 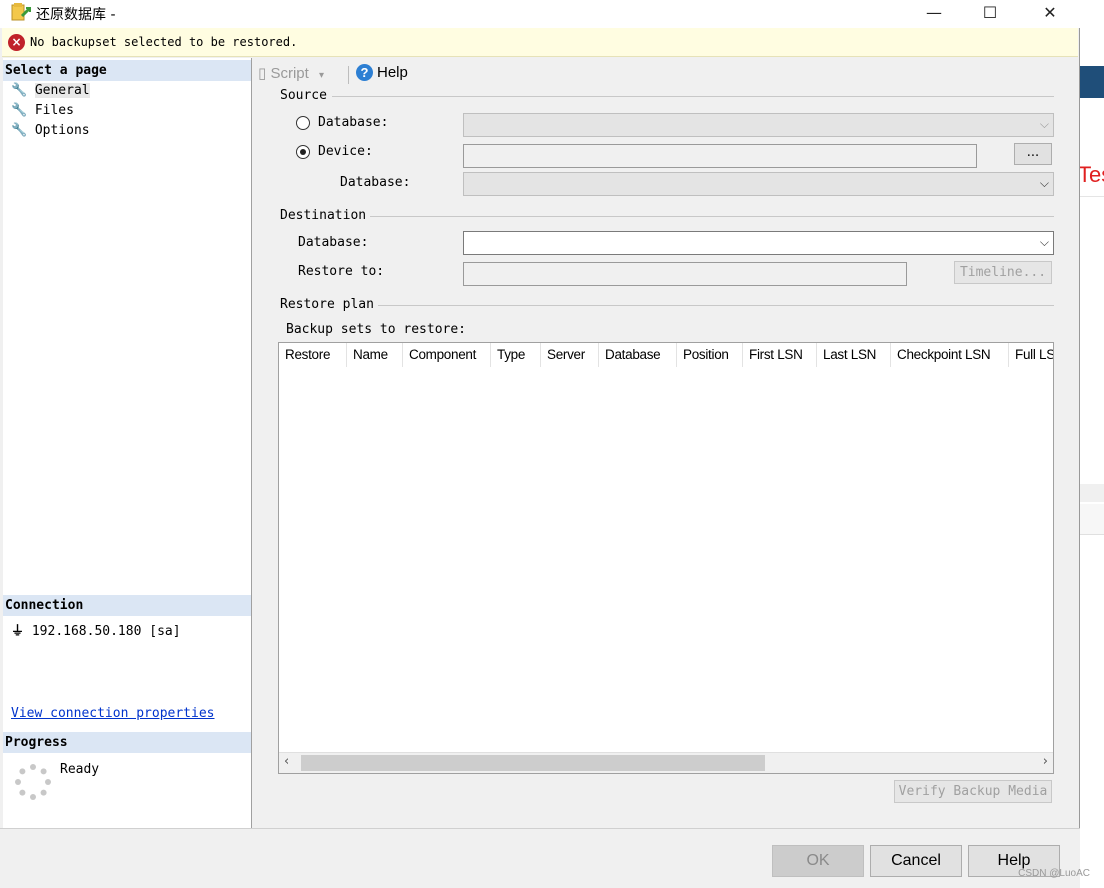 I want to click on error-message-bar: × No backupset selected to be restored., so click(x=540, y=42).